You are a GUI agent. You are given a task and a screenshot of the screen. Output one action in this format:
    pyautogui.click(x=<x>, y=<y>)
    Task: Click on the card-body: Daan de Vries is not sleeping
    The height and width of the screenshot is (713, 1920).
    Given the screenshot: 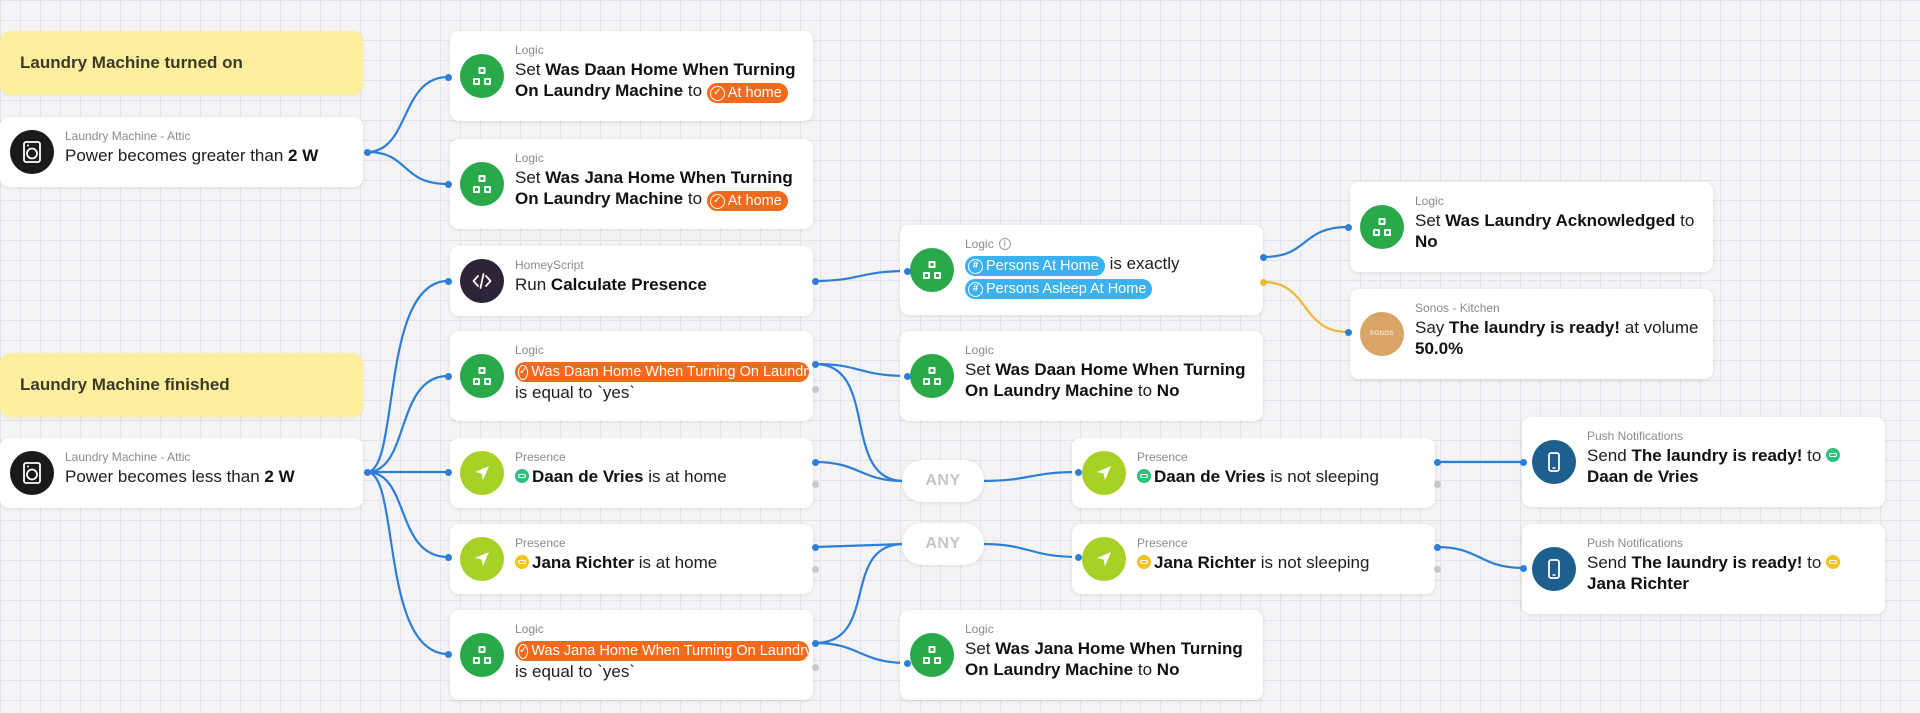 What is the action you would take?
    pyautogui.click(x=1281, y=476)
    